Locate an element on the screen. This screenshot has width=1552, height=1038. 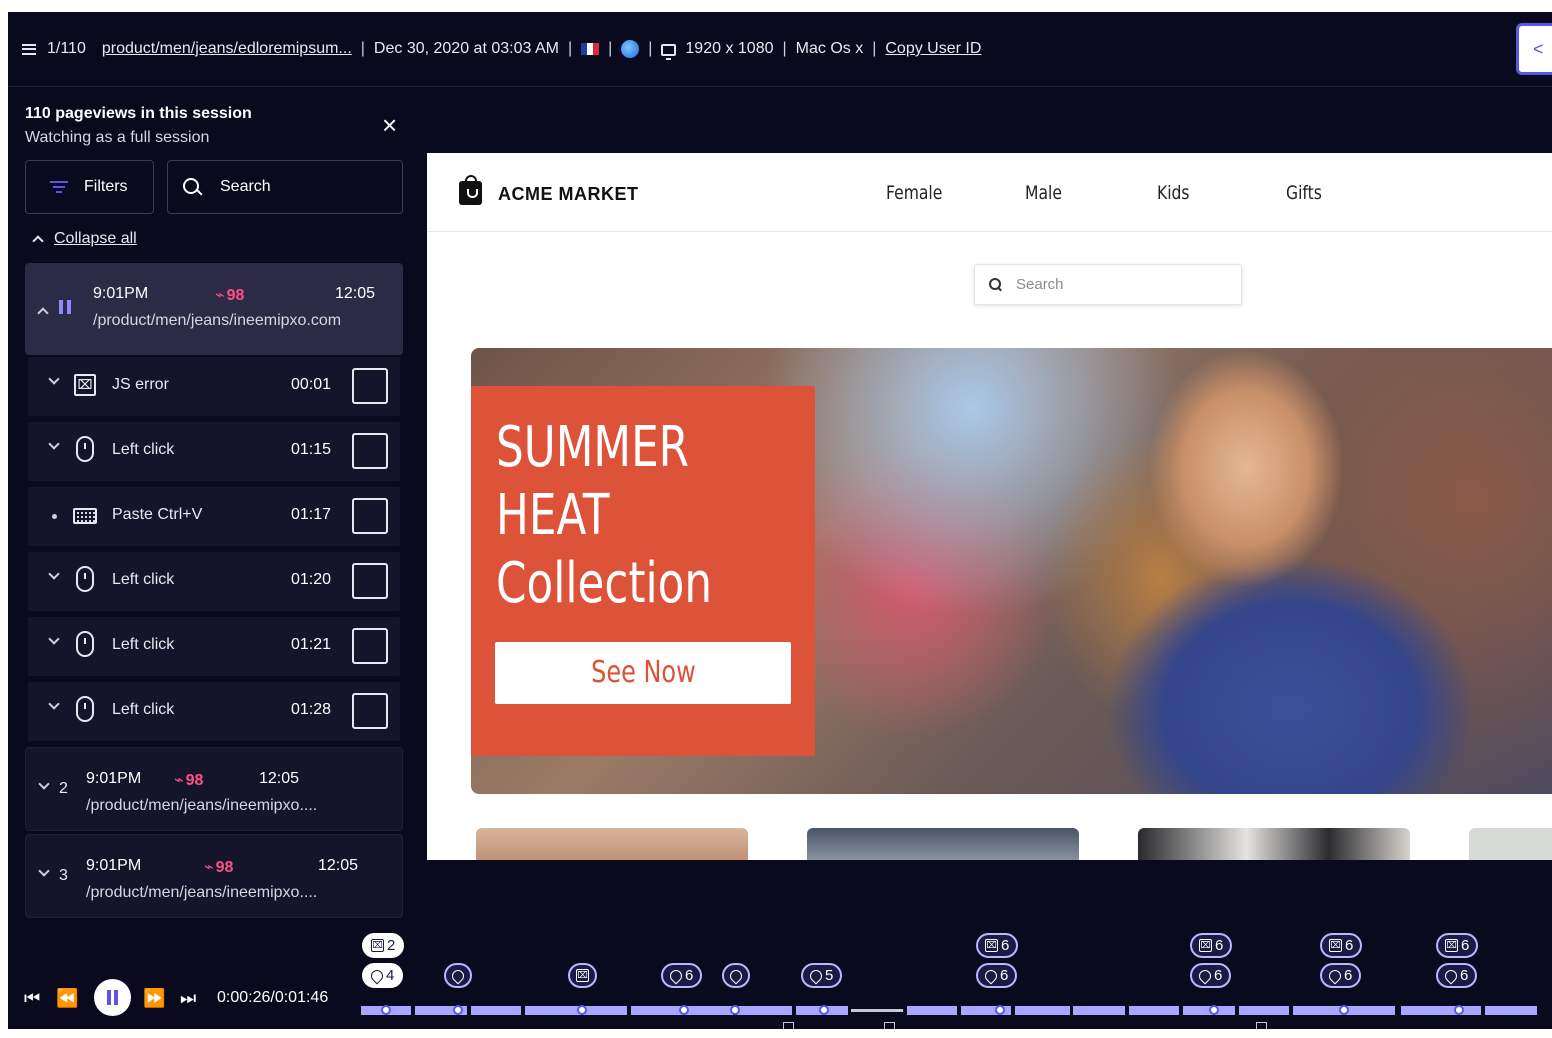
error-count-badge: ⌧ 2 is located at coordinates (383, 945).